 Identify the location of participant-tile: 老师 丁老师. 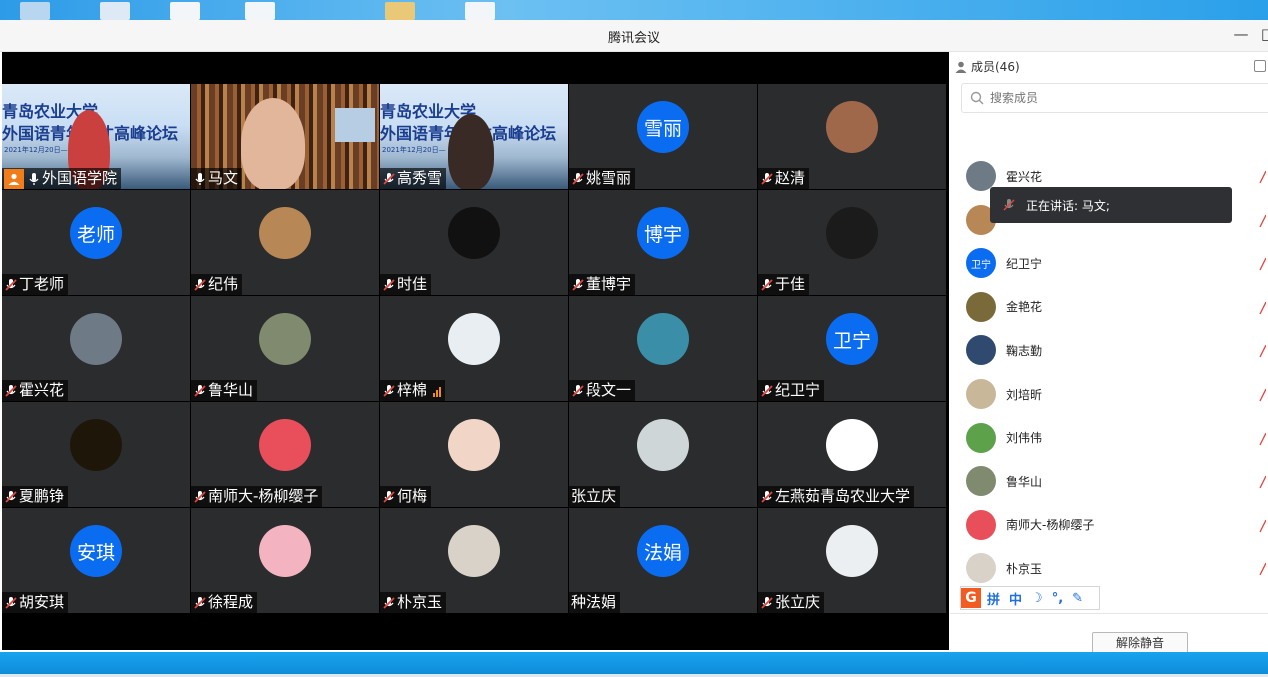
(96, 242).